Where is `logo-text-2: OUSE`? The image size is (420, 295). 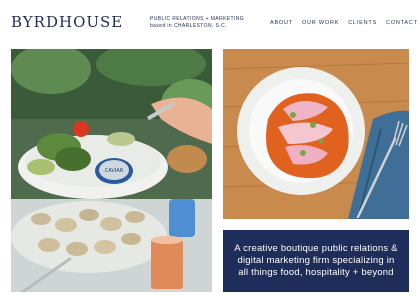 logo-text-2: OUSE is located at coordinates (98, 22).